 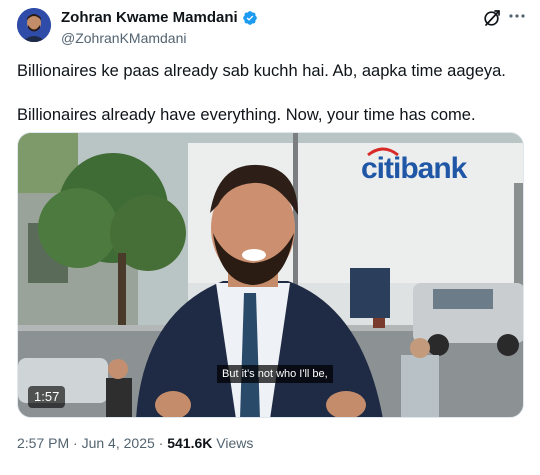 What do you see at coordinates (235, 443) in the screenshot?
I see `views-label: Views` at bounding box center [235, 443].